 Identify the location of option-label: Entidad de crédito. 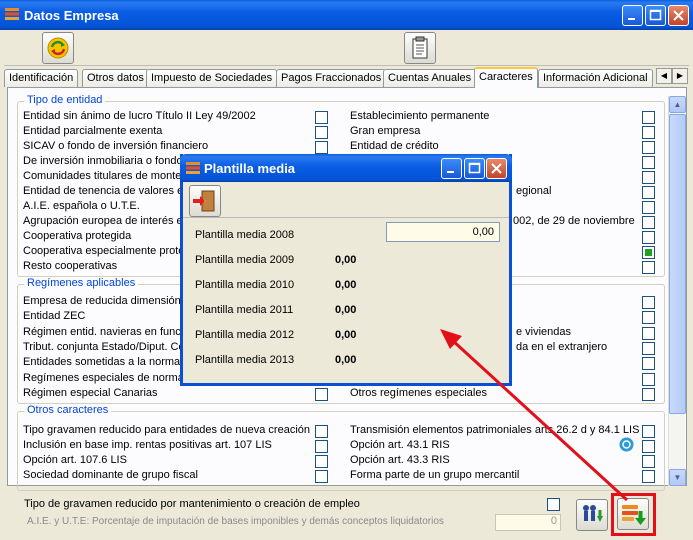
(394, 146).